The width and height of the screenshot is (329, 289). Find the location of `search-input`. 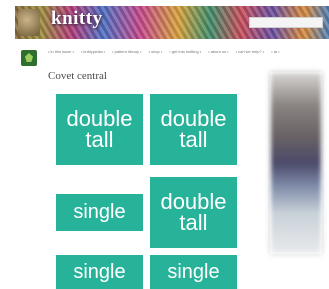

search-input is located at coordinates (286, 22).